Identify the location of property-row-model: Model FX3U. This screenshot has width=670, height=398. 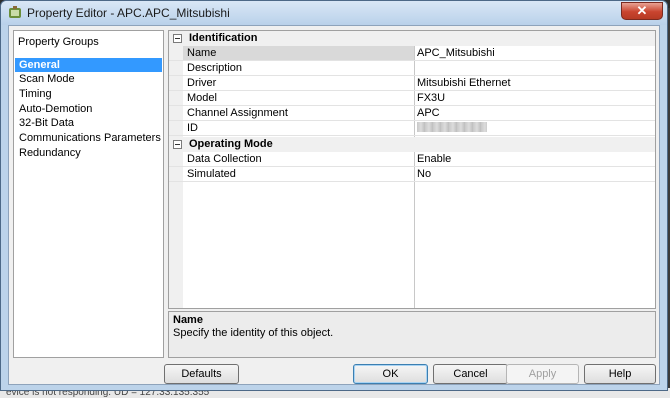
(412, 98).